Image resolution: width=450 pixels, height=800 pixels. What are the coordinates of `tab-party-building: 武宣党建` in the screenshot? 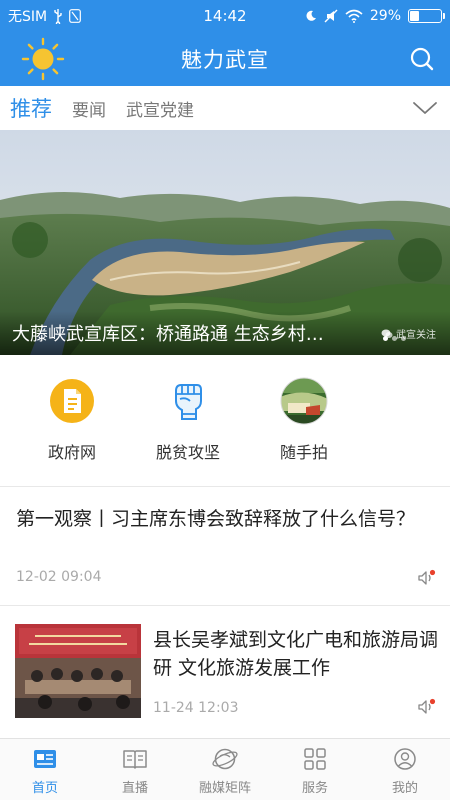 It's located at (160, 108).